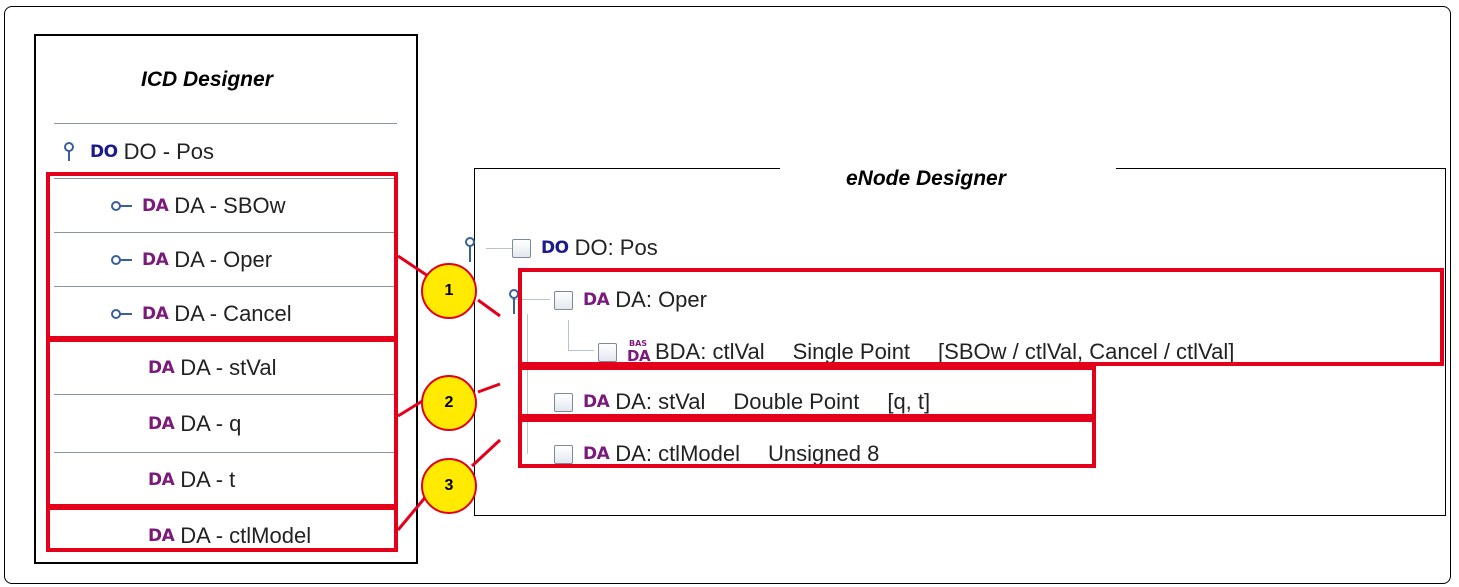 The height and width of the screenshot is (587, 1459). Describe the element at coordinates (981, 317) in the screenshot. I see `enode-group-1-highlight` at that location.